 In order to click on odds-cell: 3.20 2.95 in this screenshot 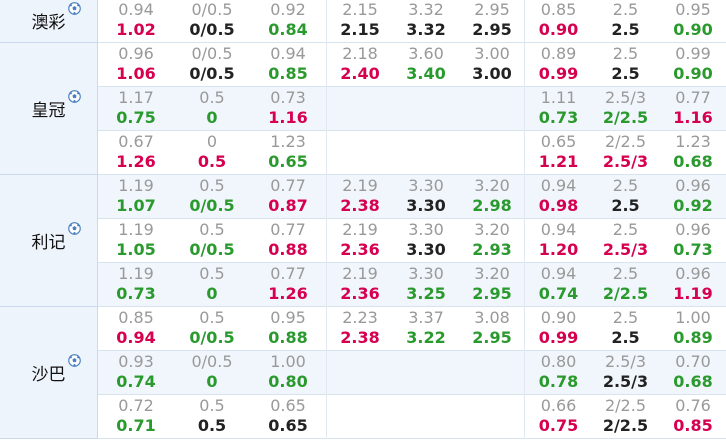, I will do `click(492, 285)`.